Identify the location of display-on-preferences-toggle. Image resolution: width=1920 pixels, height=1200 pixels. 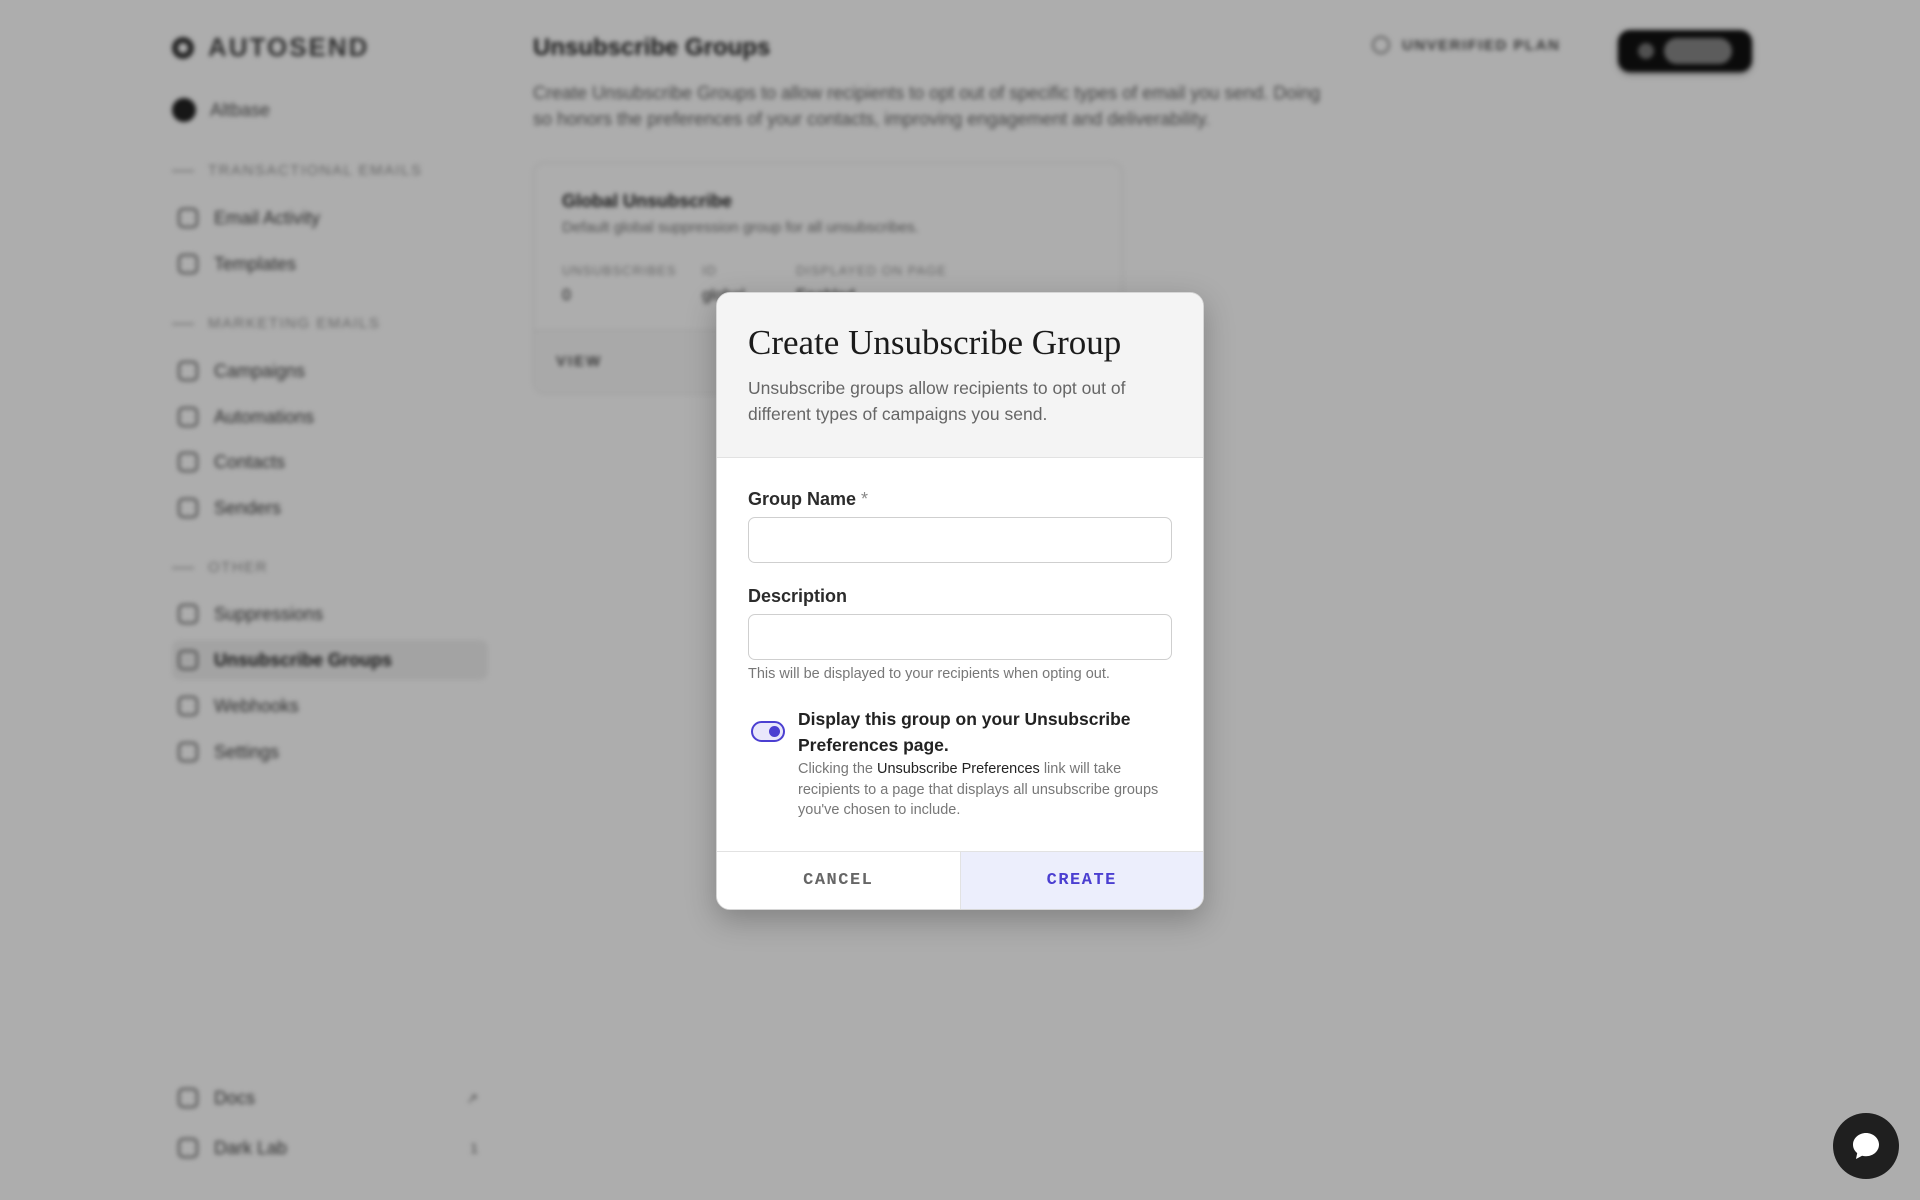
(768, 731).